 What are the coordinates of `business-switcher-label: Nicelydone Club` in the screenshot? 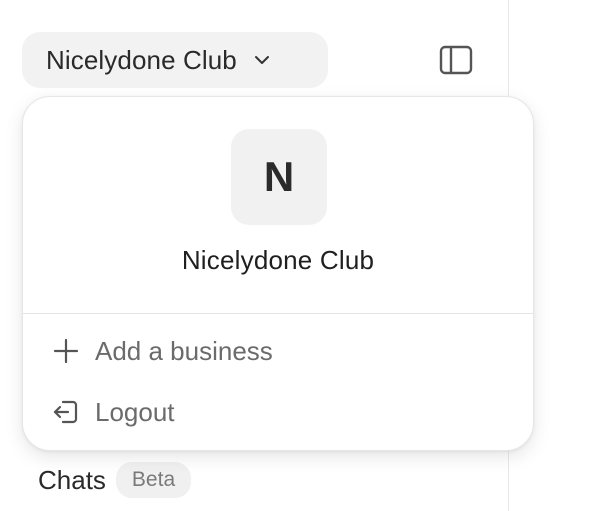 It's located at (141, 59).